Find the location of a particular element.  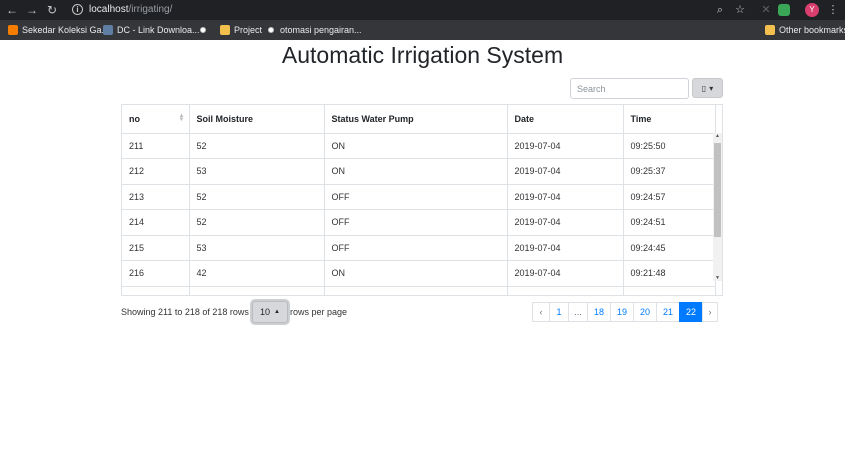

column-header-label: Date is located at coordinates (524, 118).